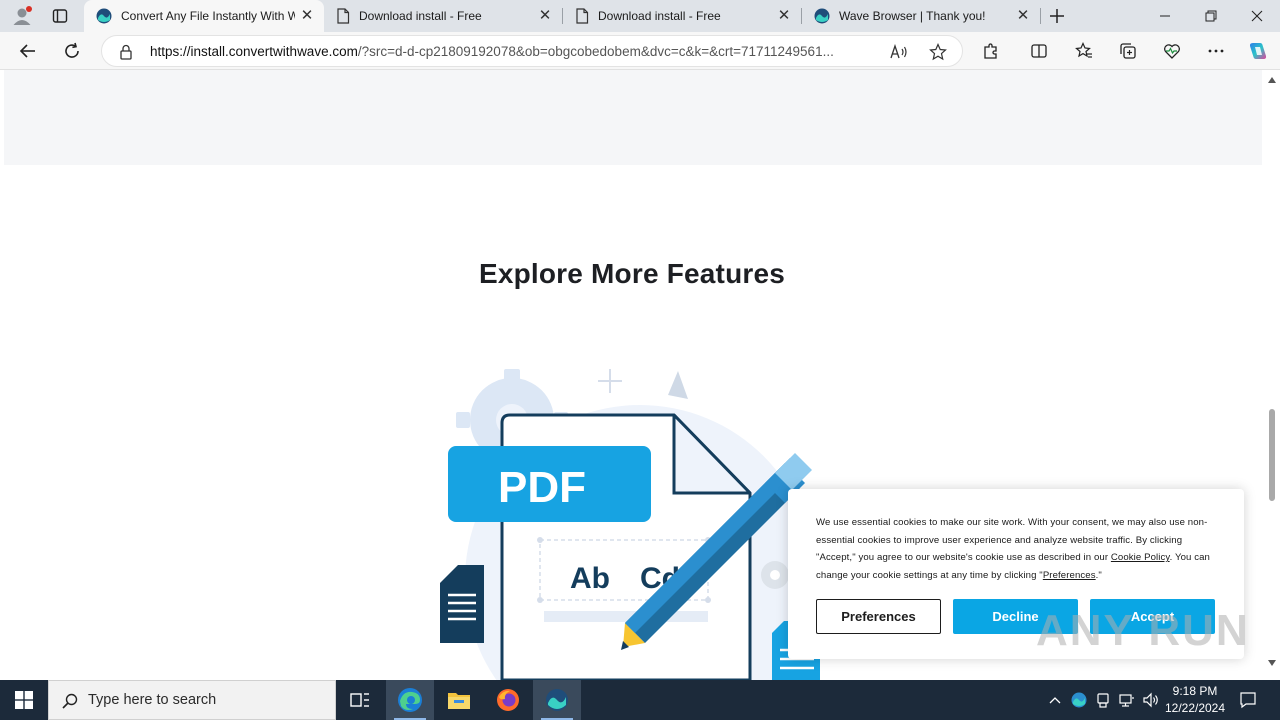  I want to click on scroll-down-arrow-icon, so click(1272, 663).